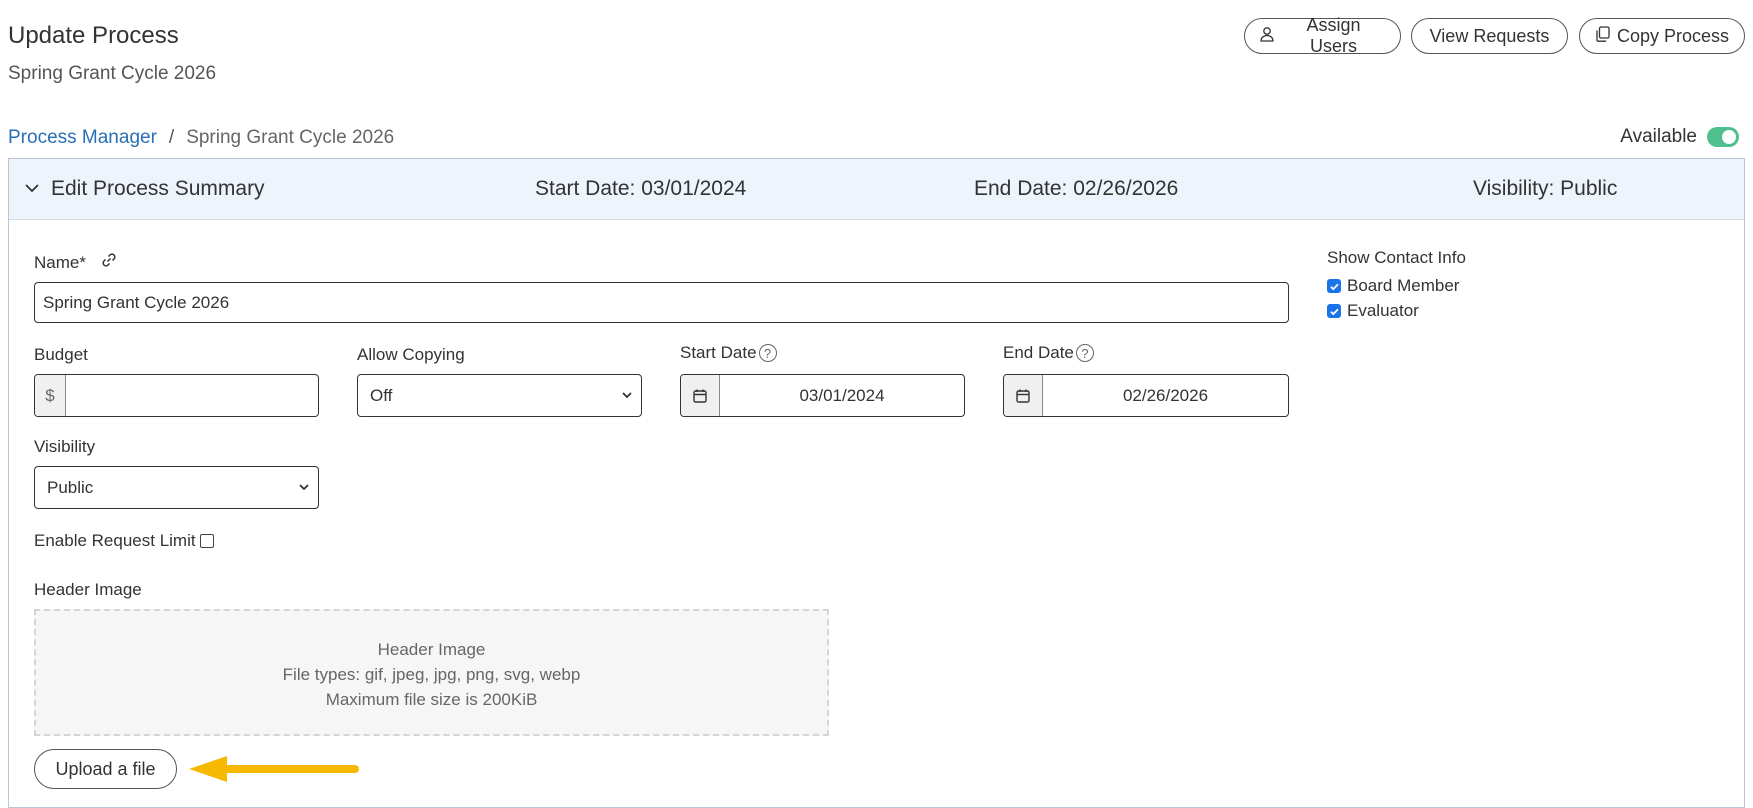  What do you see at coordinates (1723, 137) in the screenshot?
I see `available-toggle` at bounding box center [1723, 137].